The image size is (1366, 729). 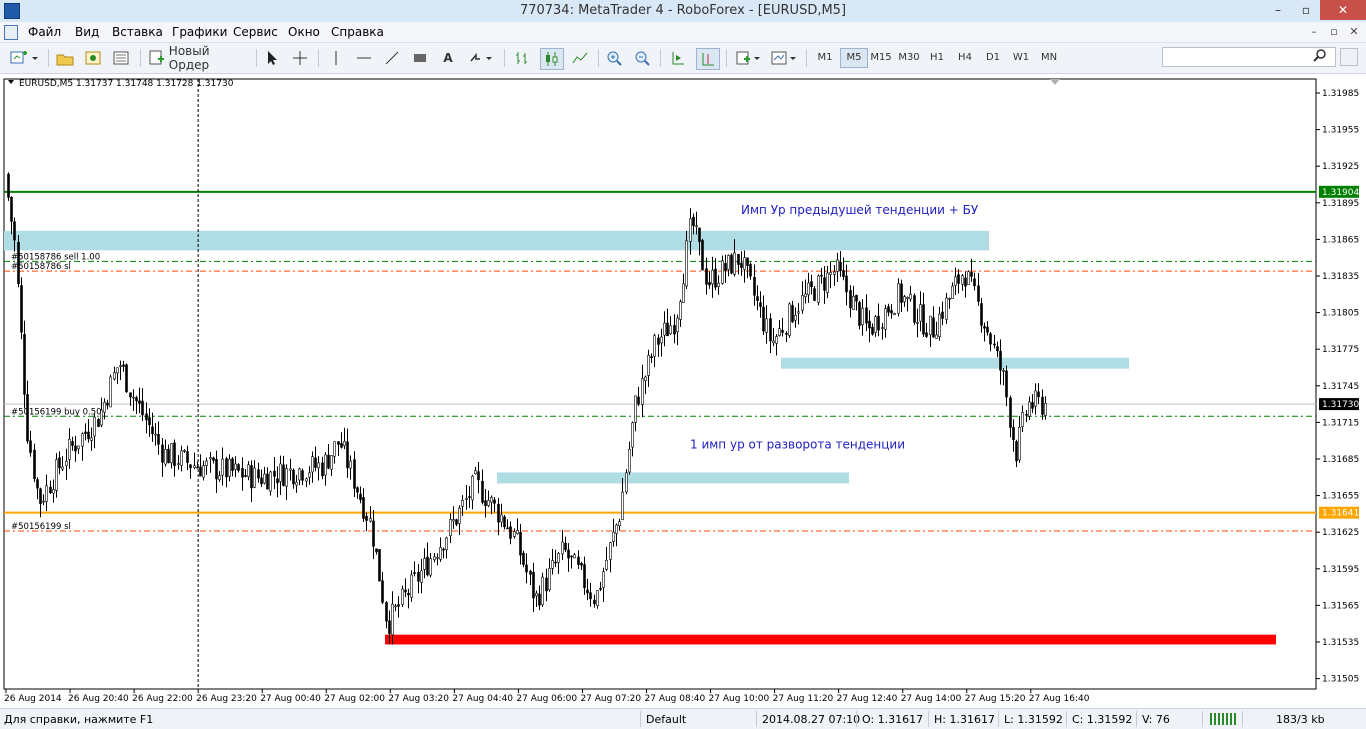 I want to click on line-chart-icon, so click(x=580, y=58).